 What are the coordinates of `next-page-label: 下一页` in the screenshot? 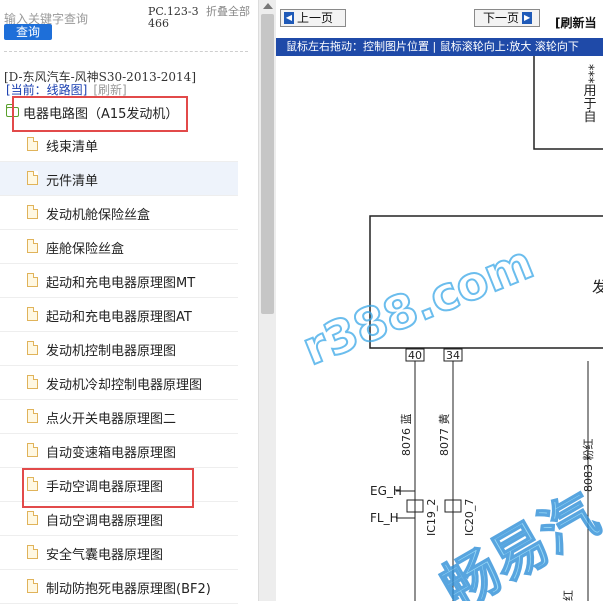 It's located at (501, 18).